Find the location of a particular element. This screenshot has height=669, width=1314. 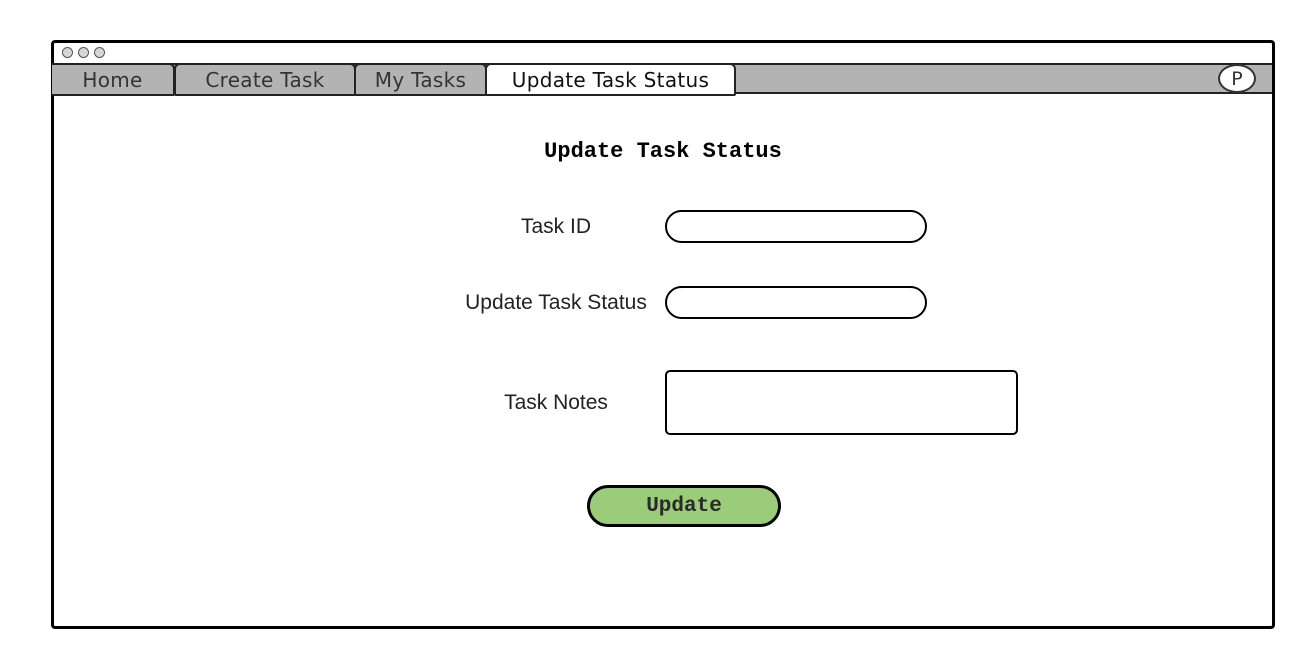

task-id-label: Task ID is located at coordinates (555, 226).